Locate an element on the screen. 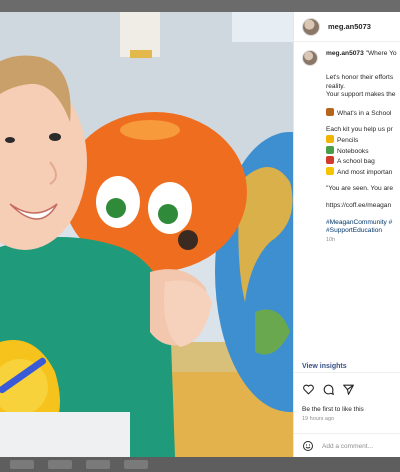 The image size is (400, 472). username-link: meg.an5073 is located at coordinates (349, 26).